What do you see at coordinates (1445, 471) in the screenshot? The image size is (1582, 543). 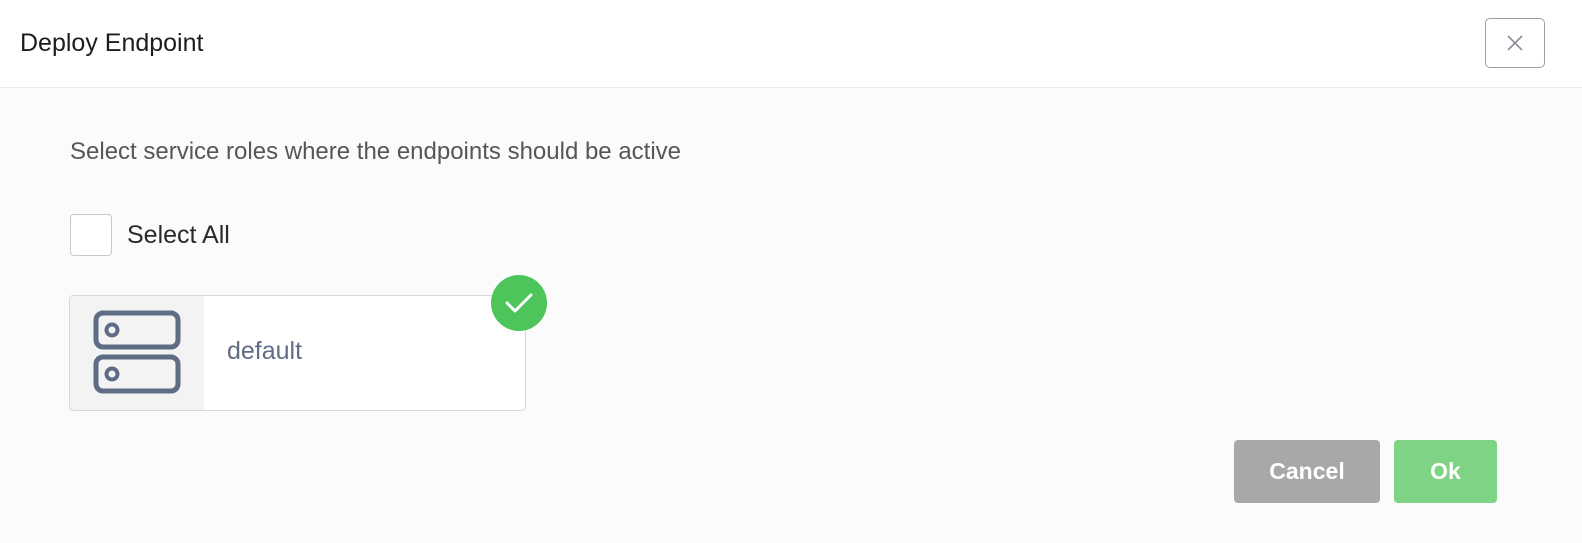 I see `ok-button: Ok` at bounding box center [1445, 471].